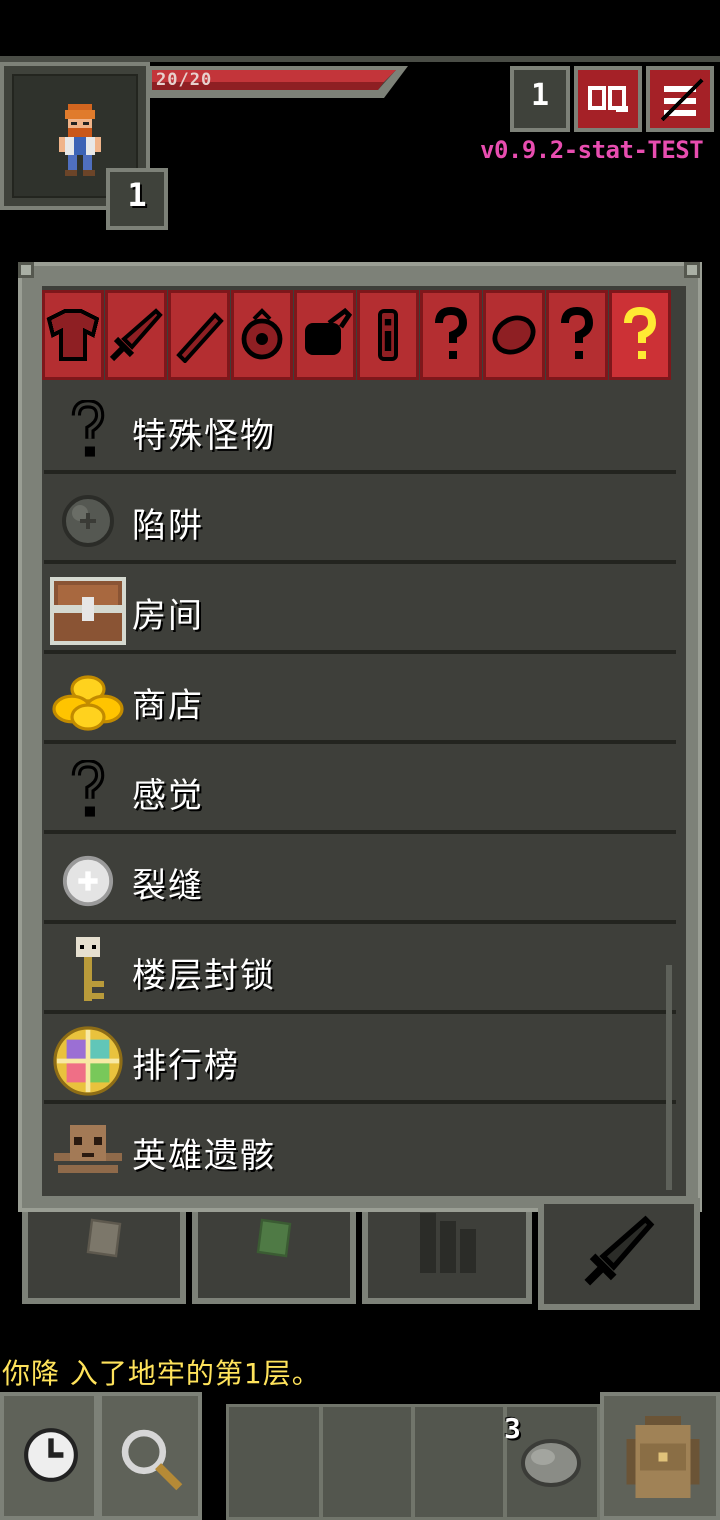  What do you see at coordinates (88, 1151) in the screenshot?
I see `skull-crossbones-icon` at bounding box center [88, 1151].